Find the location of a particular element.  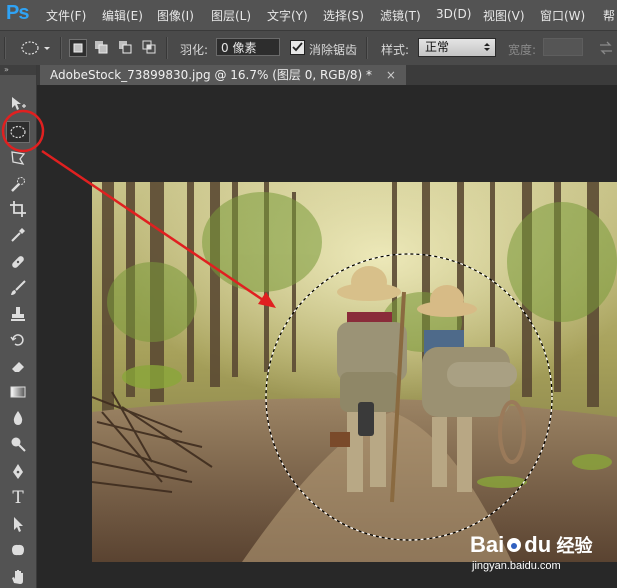

gradient-icon is located at coordinates (18, 392).